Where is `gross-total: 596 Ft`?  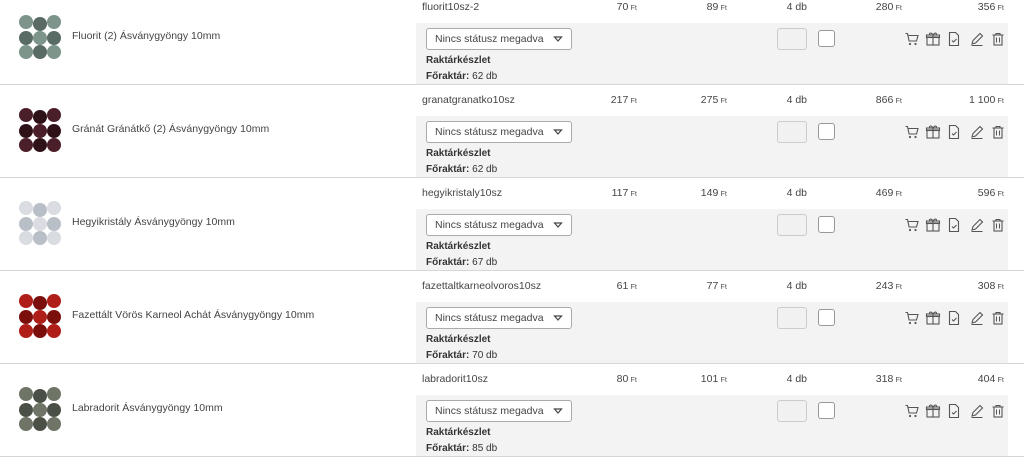
gross-total: 596 Ft is located at coordinates (990, 193).